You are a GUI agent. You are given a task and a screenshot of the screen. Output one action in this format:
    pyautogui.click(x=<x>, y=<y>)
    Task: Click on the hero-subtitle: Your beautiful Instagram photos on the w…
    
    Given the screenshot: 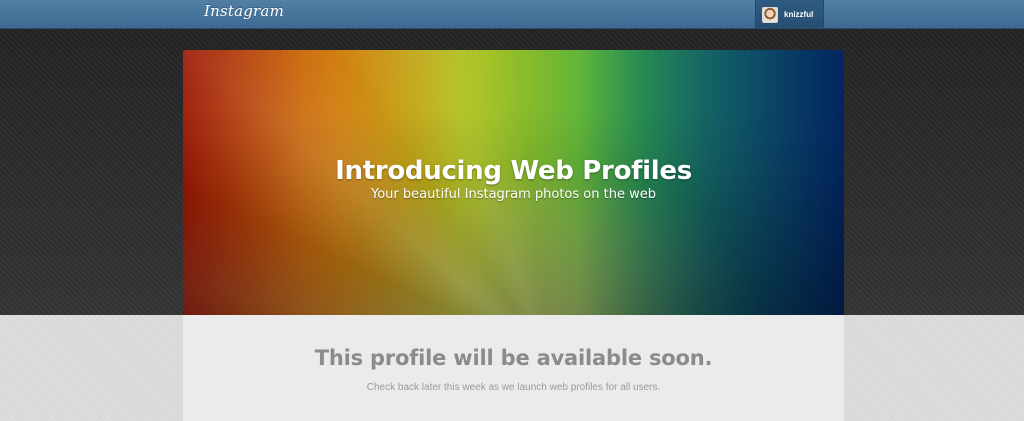 What is the action you would take?
    pyautogui.click(x=513, y=194)
    